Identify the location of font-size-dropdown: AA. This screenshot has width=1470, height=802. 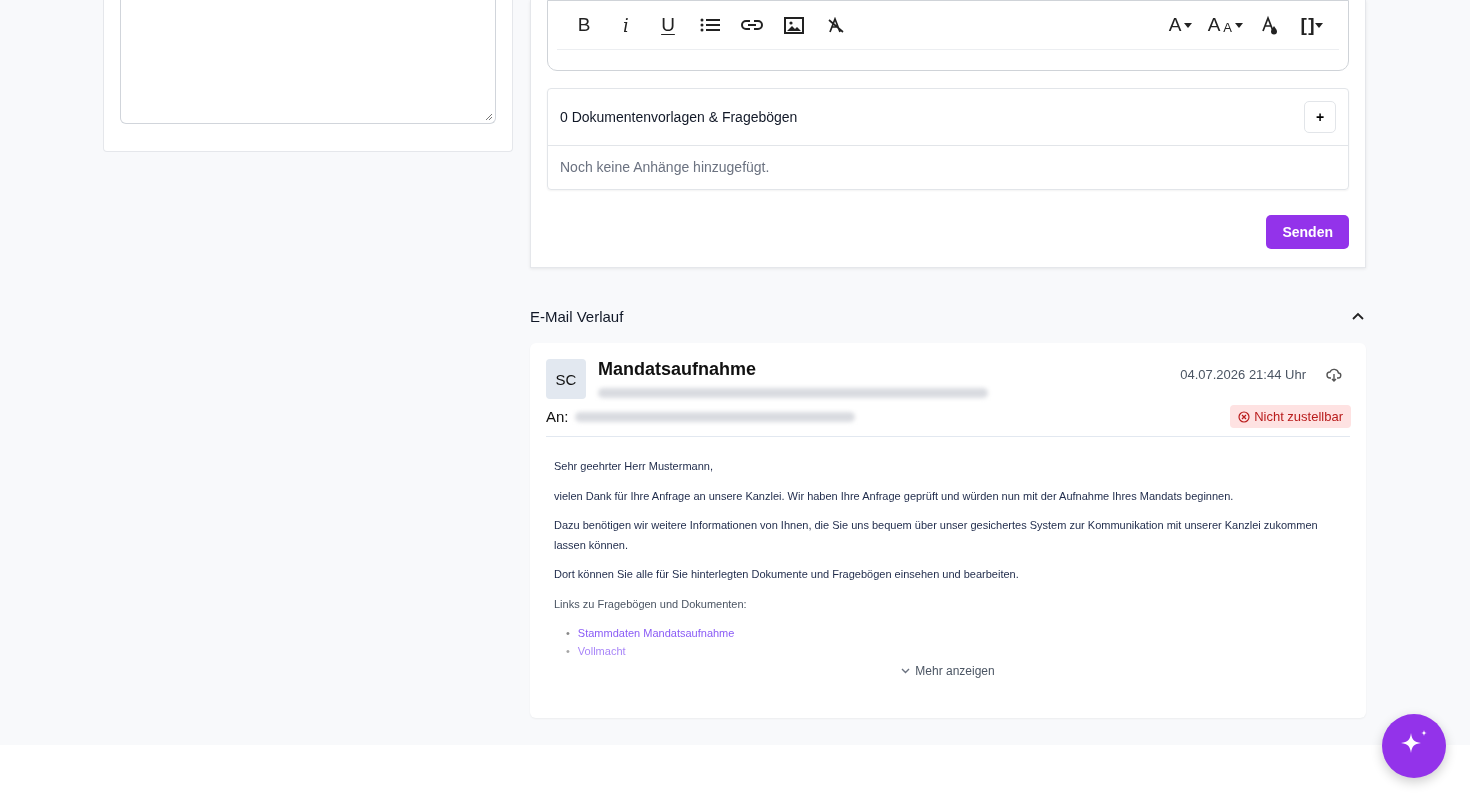
(1225, 25).